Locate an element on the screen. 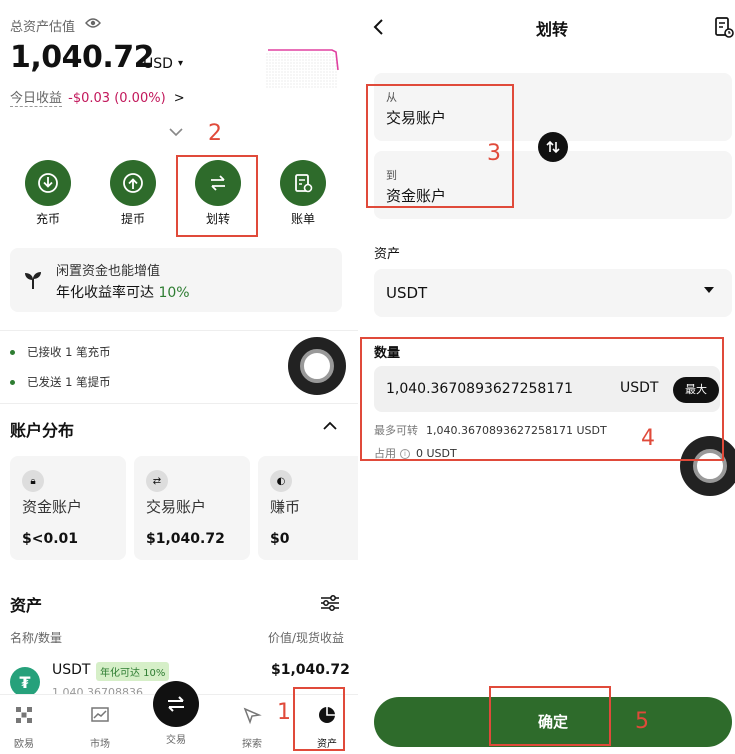  from-value: 交易账户 is located at coordinates (416, 118).